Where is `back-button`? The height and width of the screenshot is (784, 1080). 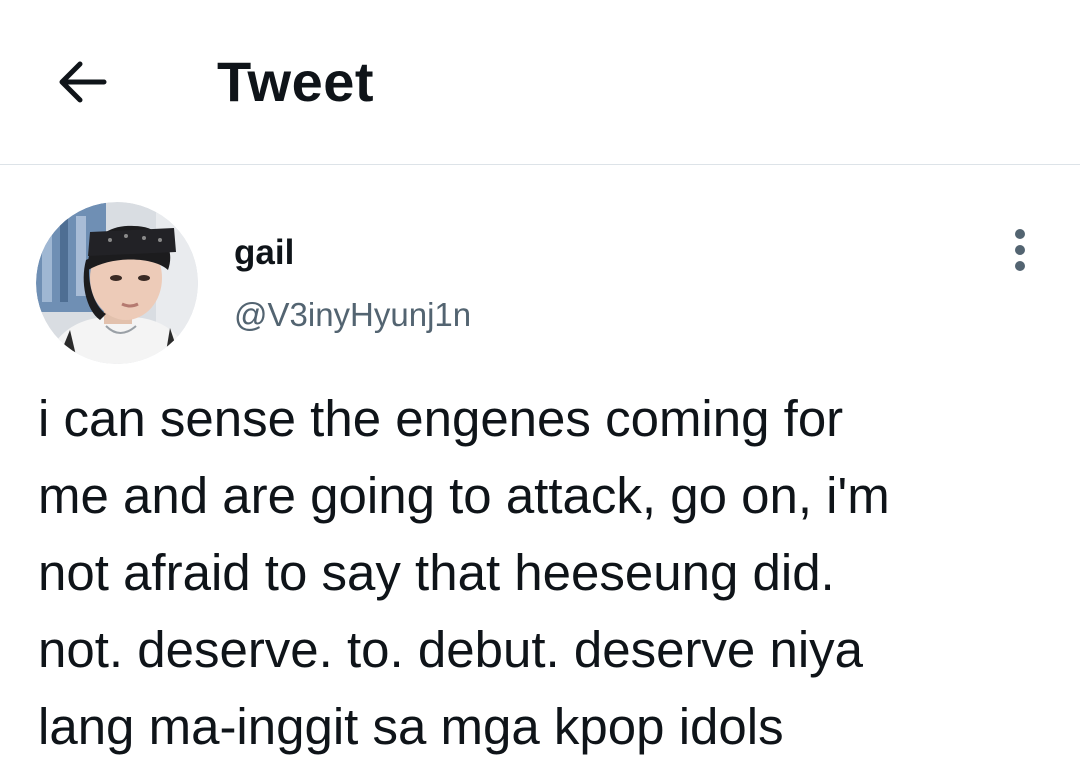
back-button is located at coordinates (84, 82).